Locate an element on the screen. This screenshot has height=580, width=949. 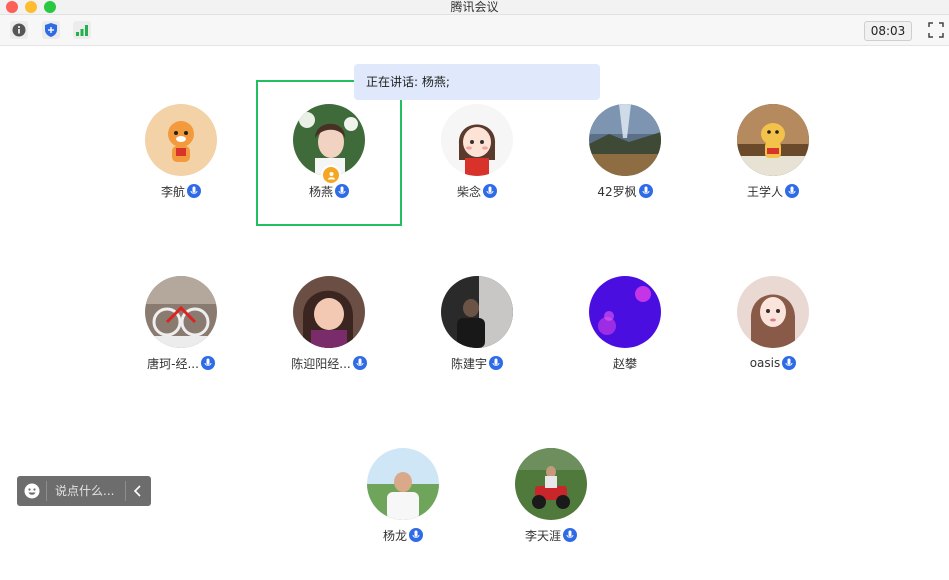
title-bar: 腾讯会议 is located at coordinates (474, 7).